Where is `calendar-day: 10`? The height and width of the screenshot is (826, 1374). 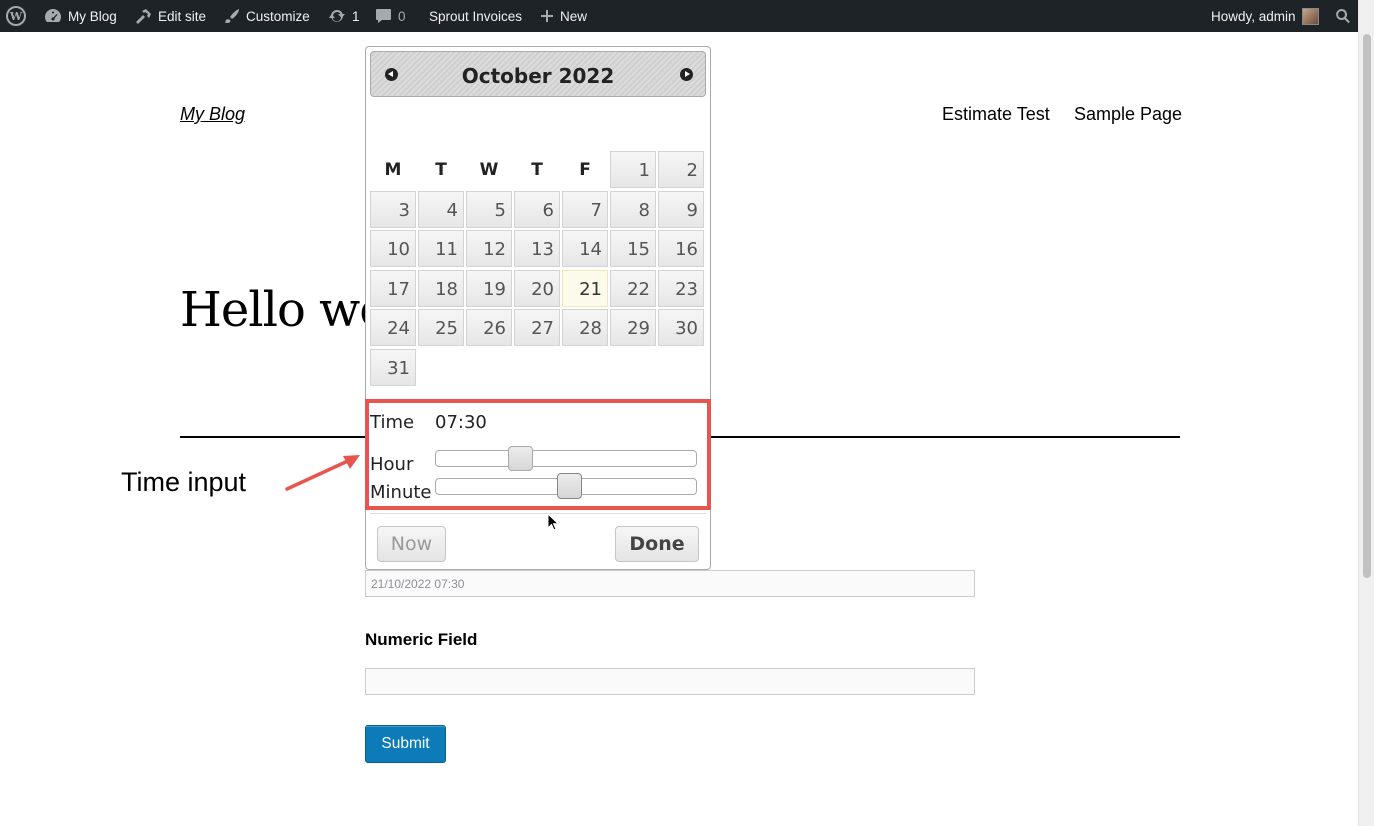
calendar-day: 10 is located at coordinates (393, 248).